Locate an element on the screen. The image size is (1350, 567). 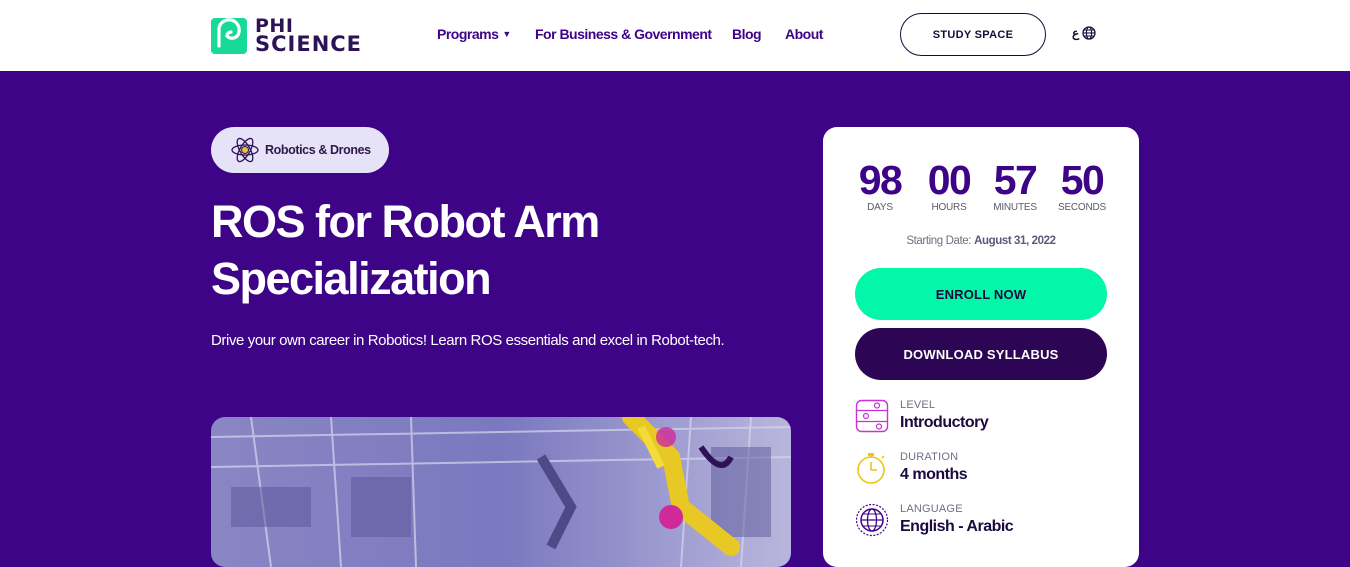
atom-icon is located at coordinates (245, 150).